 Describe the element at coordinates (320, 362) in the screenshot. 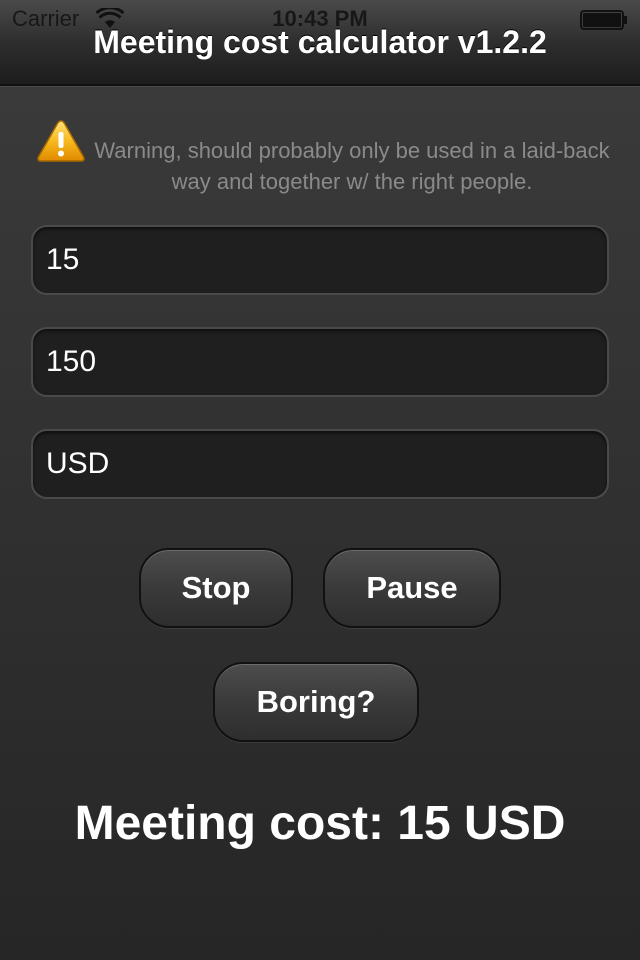

I see `hourly-rate-input` at that location.